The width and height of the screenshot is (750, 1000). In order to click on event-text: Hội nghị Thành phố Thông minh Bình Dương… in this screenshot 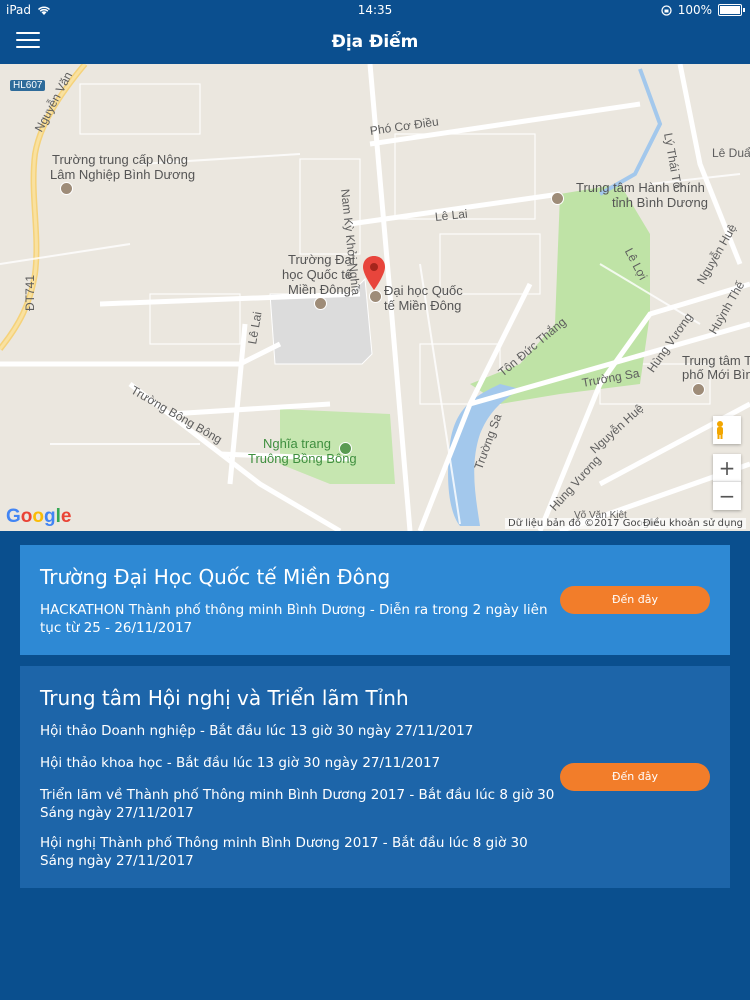, I will do `click(284, 852)`.